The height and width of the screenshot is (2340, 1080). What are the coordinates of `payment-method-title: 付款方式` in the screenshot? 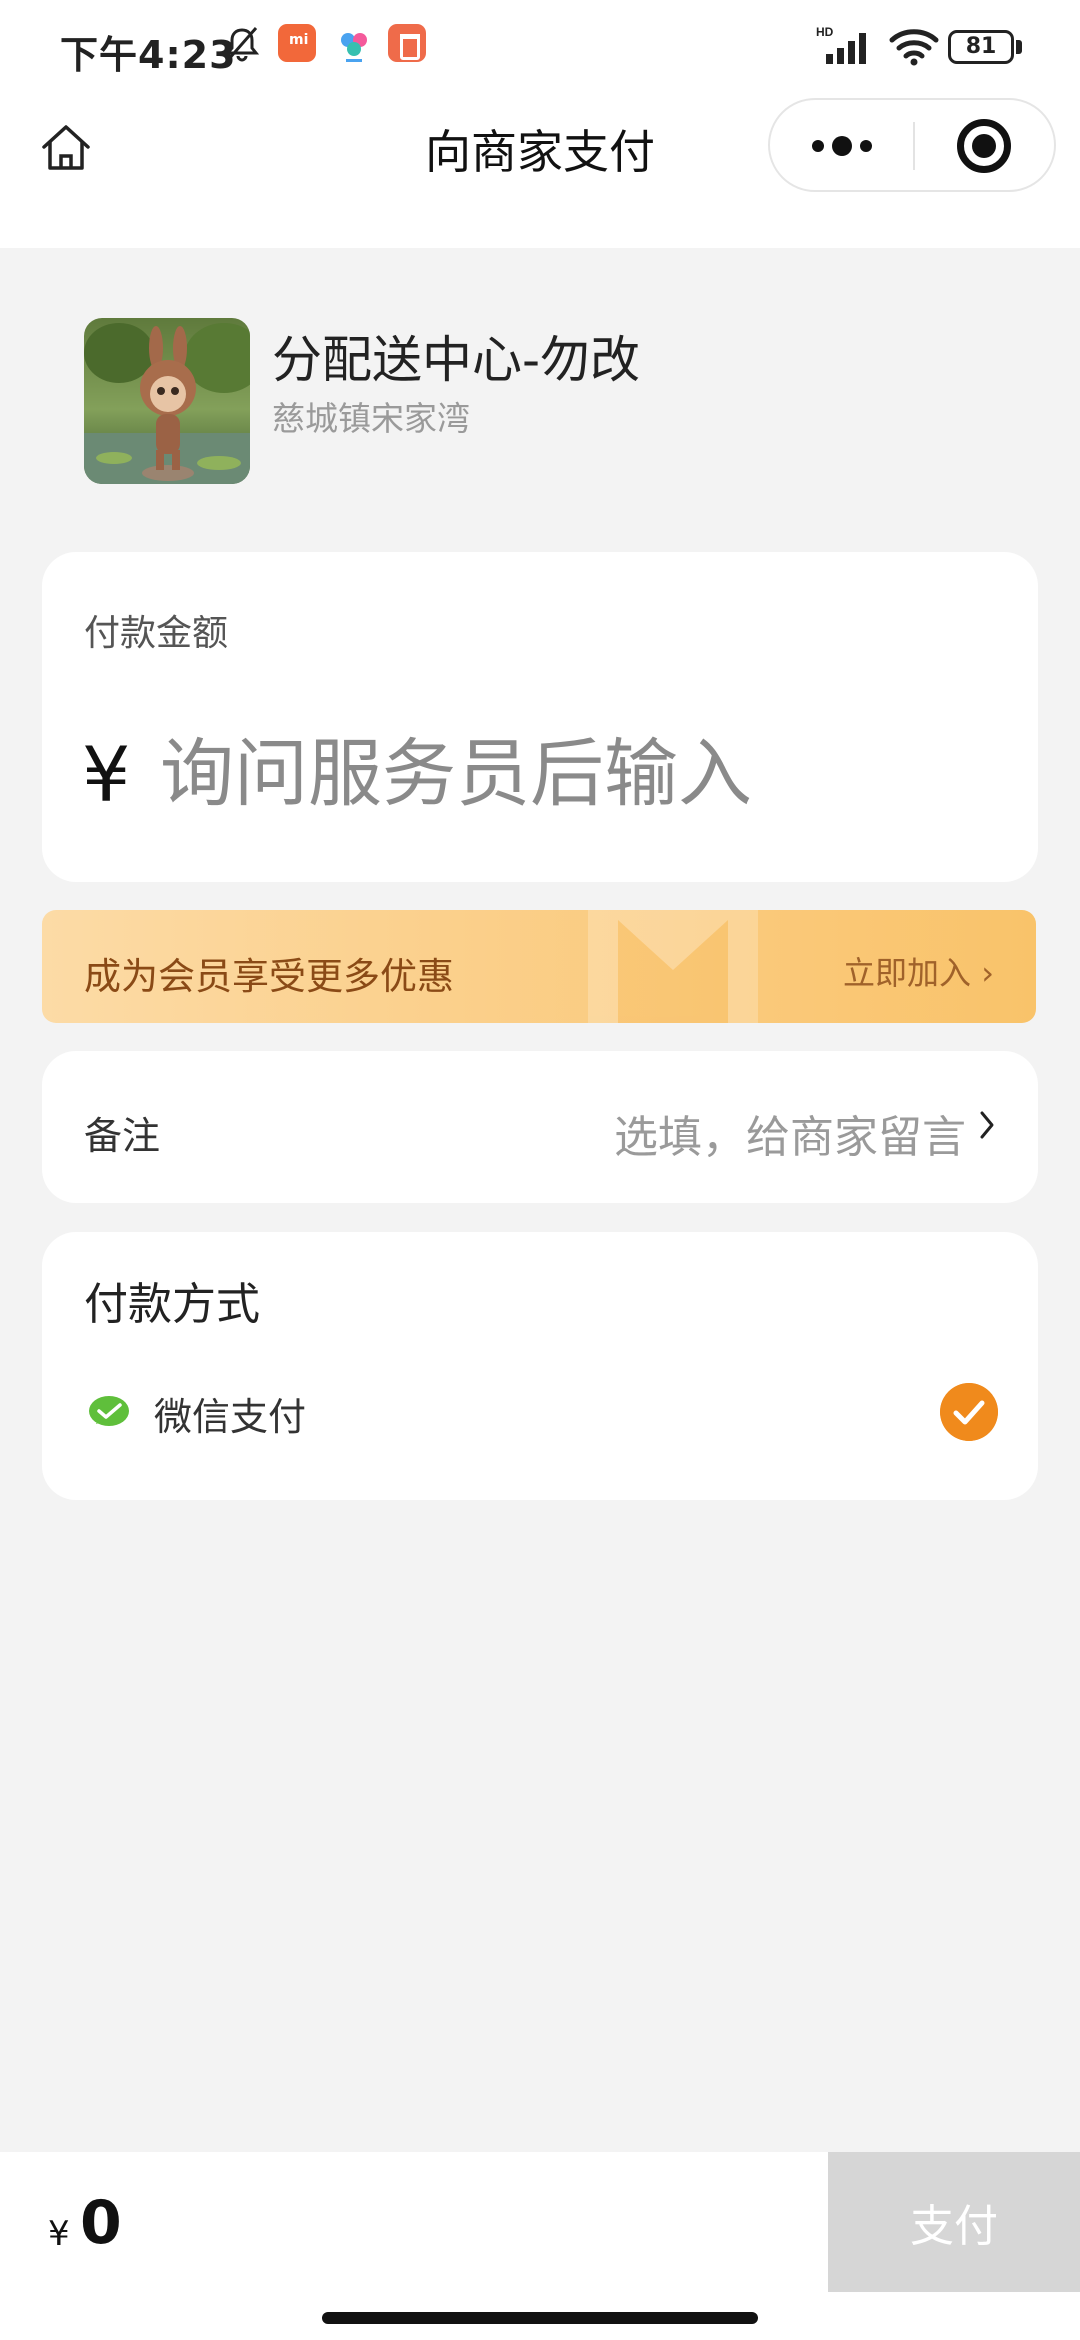 It's located at (172, 1304).